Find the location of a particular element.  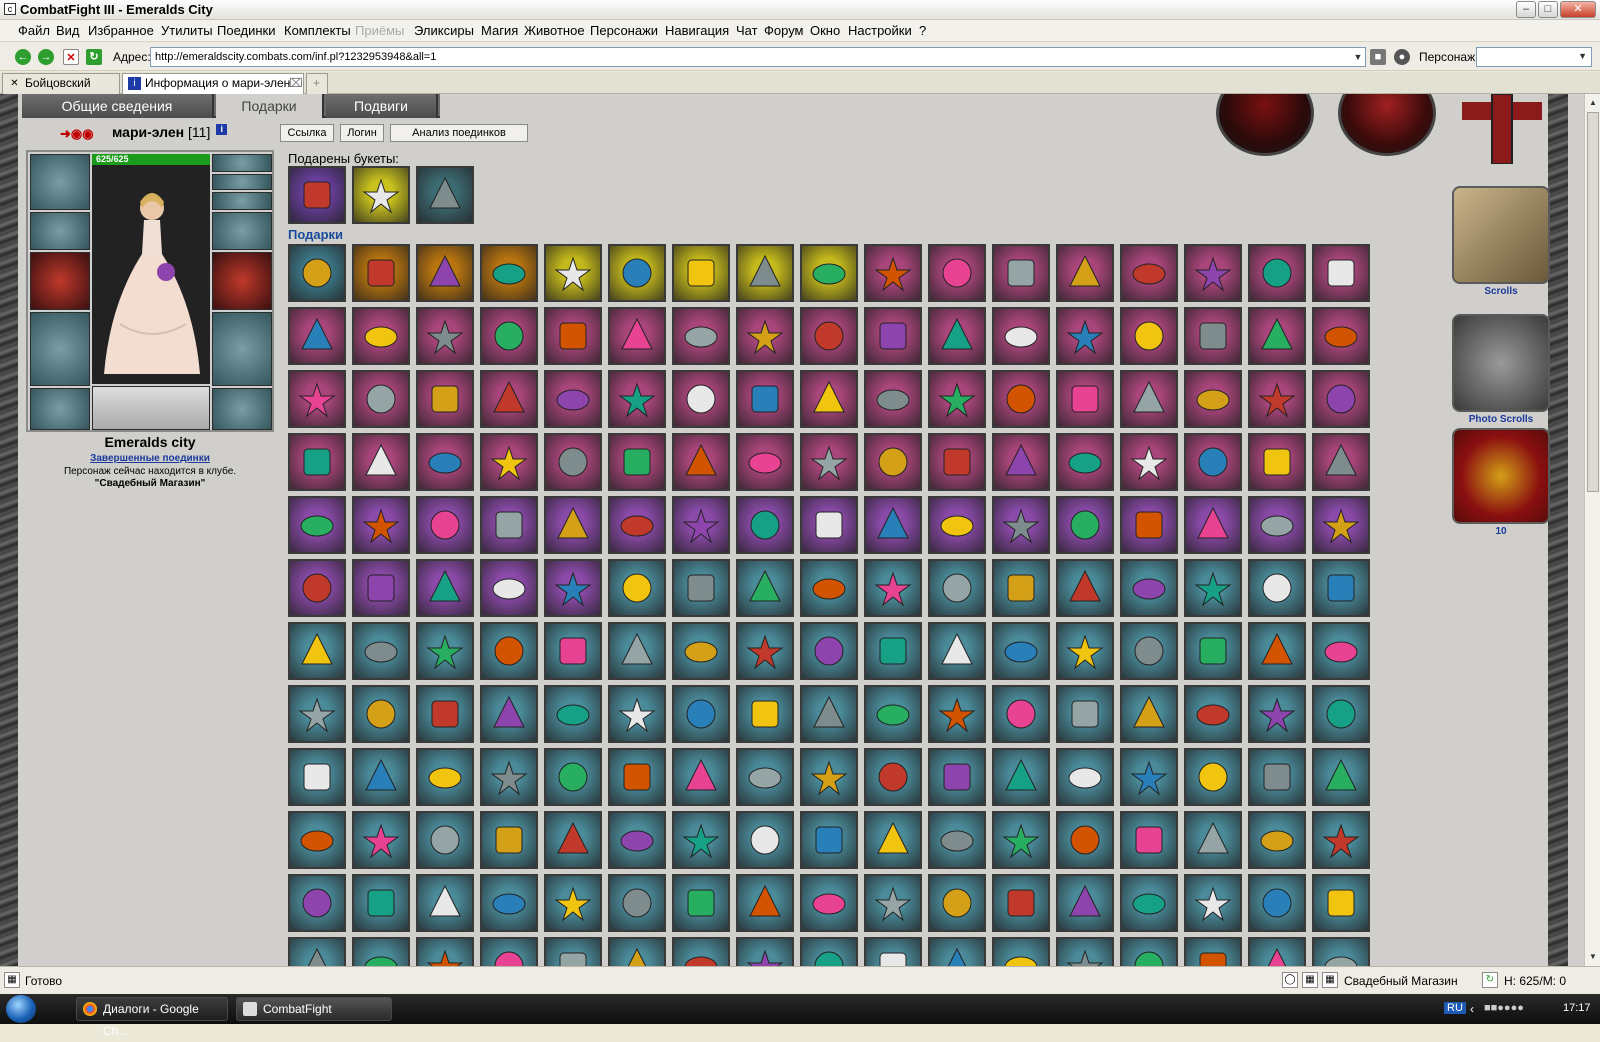

slot-rings is located at coordinates (242, 201).